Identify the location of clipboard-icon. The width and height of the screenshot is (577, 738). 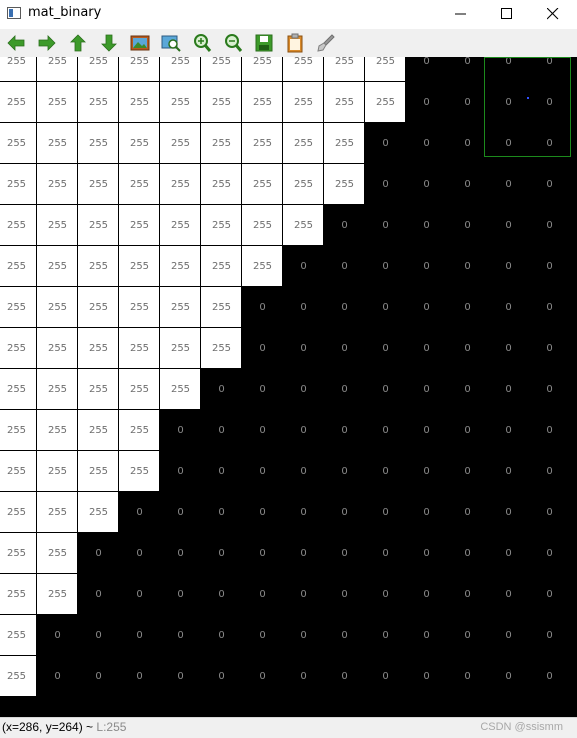
(295, 43).